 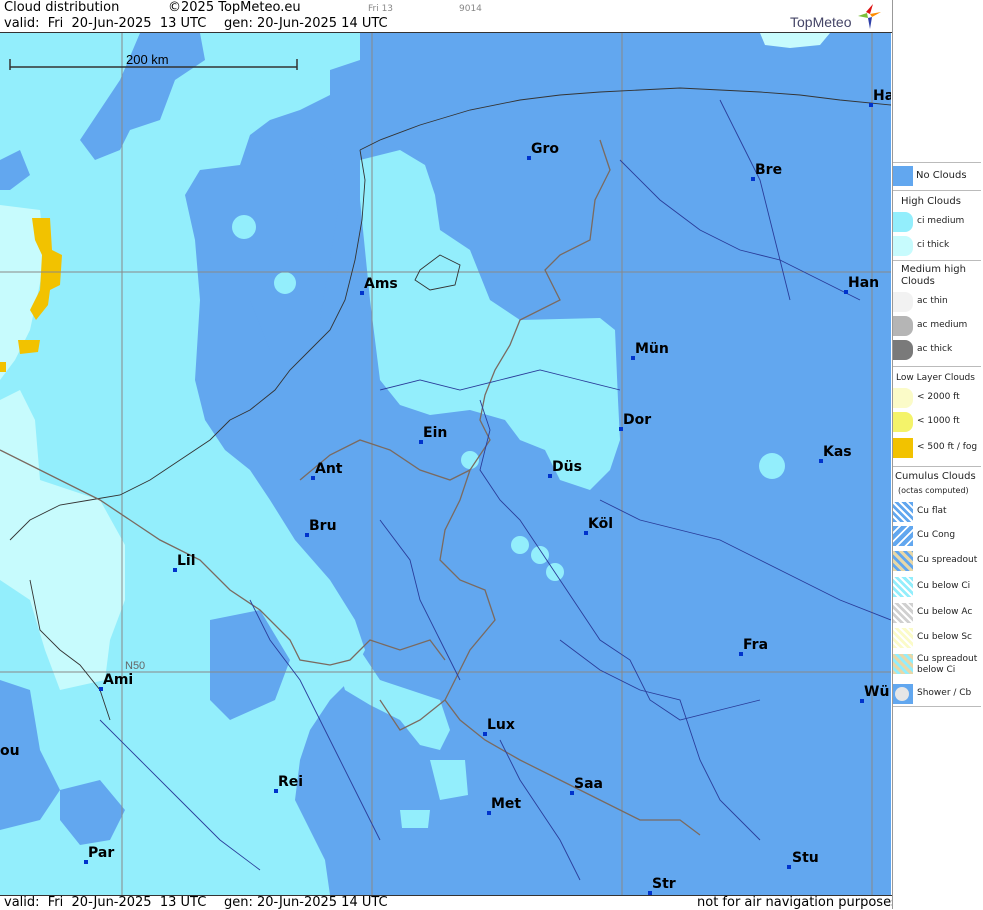 What do you see at coordinates (933, 275) in the screenshot?
I see `legend-heading: Medium high Clouds` at bounding box center [933, 275].